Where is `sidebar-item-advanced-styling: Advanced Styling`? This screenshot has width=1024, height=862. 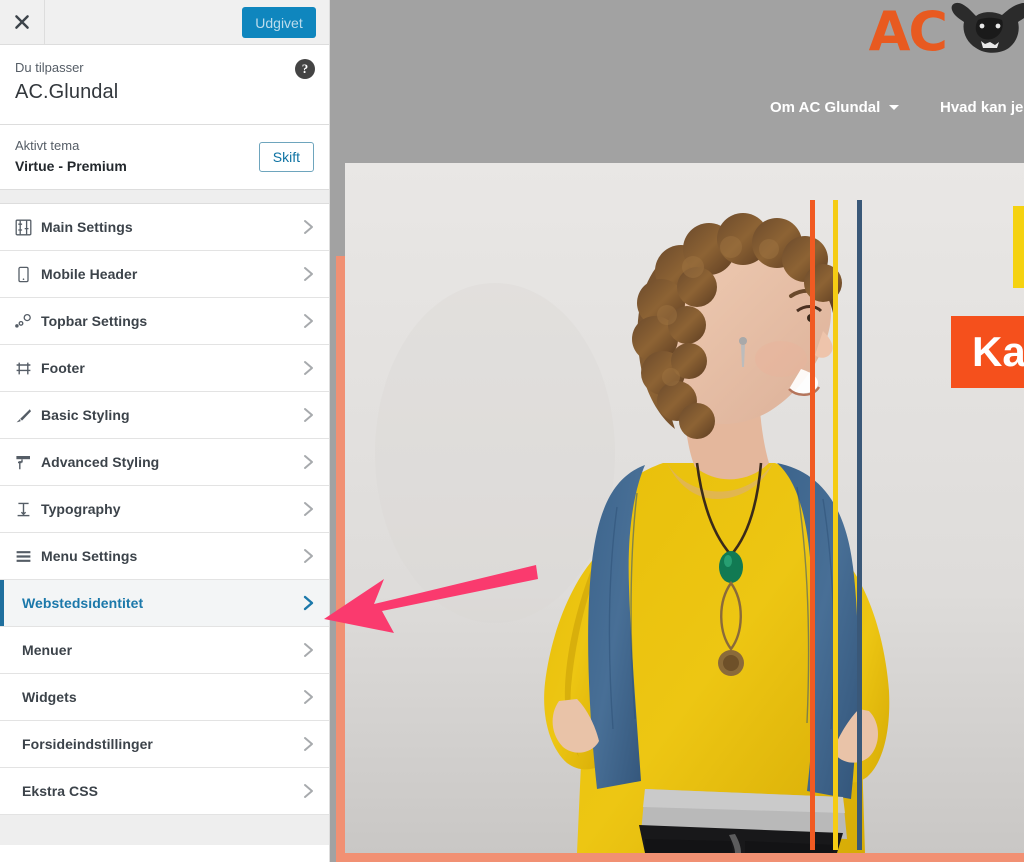
sidebar-item-advanced-styling: Advanced Styling is located at coordinates (164, 462).